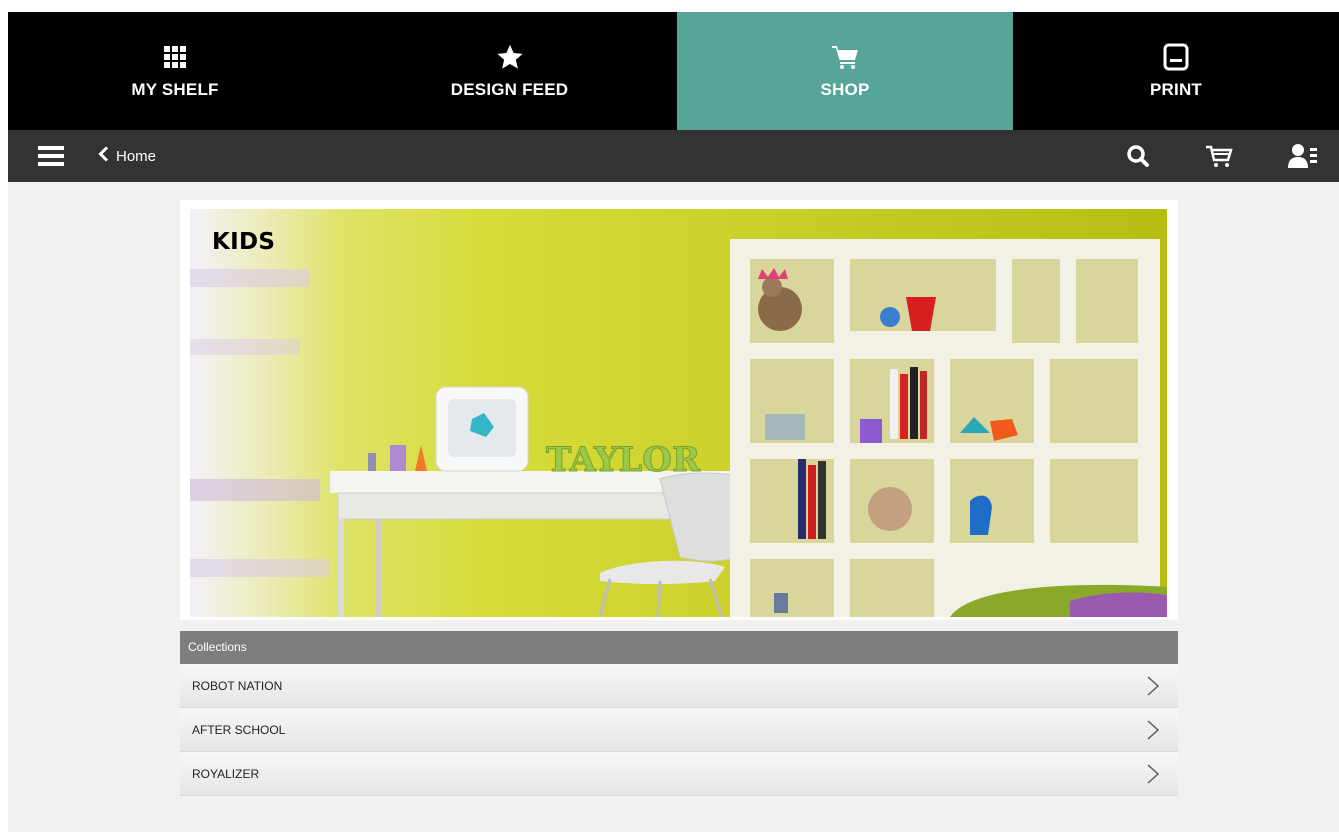 The height and width of the screenshot is (832, 1339). I want to click on tab-shop: SHOP, so click(845, 71).